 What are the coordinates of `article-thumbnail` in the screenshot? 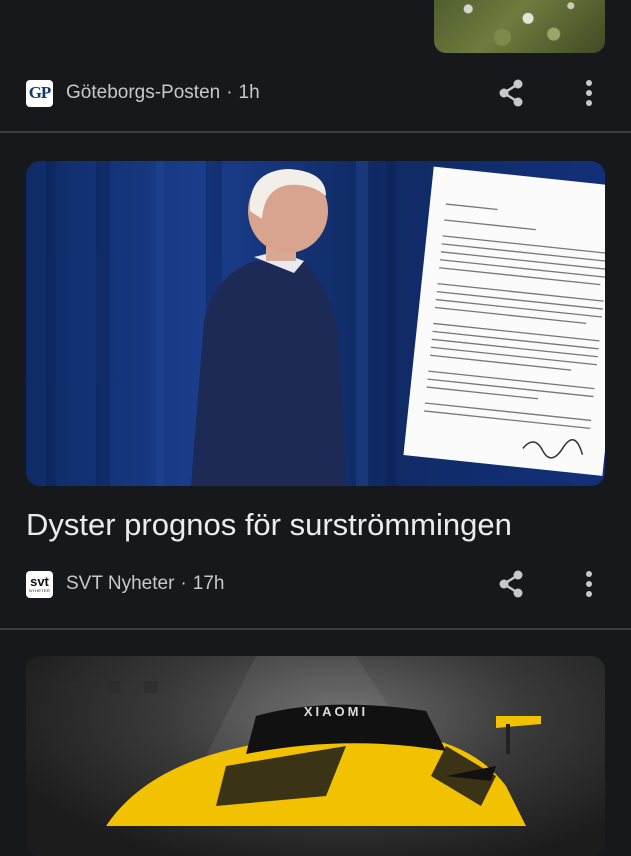 It's located at (519, 26).